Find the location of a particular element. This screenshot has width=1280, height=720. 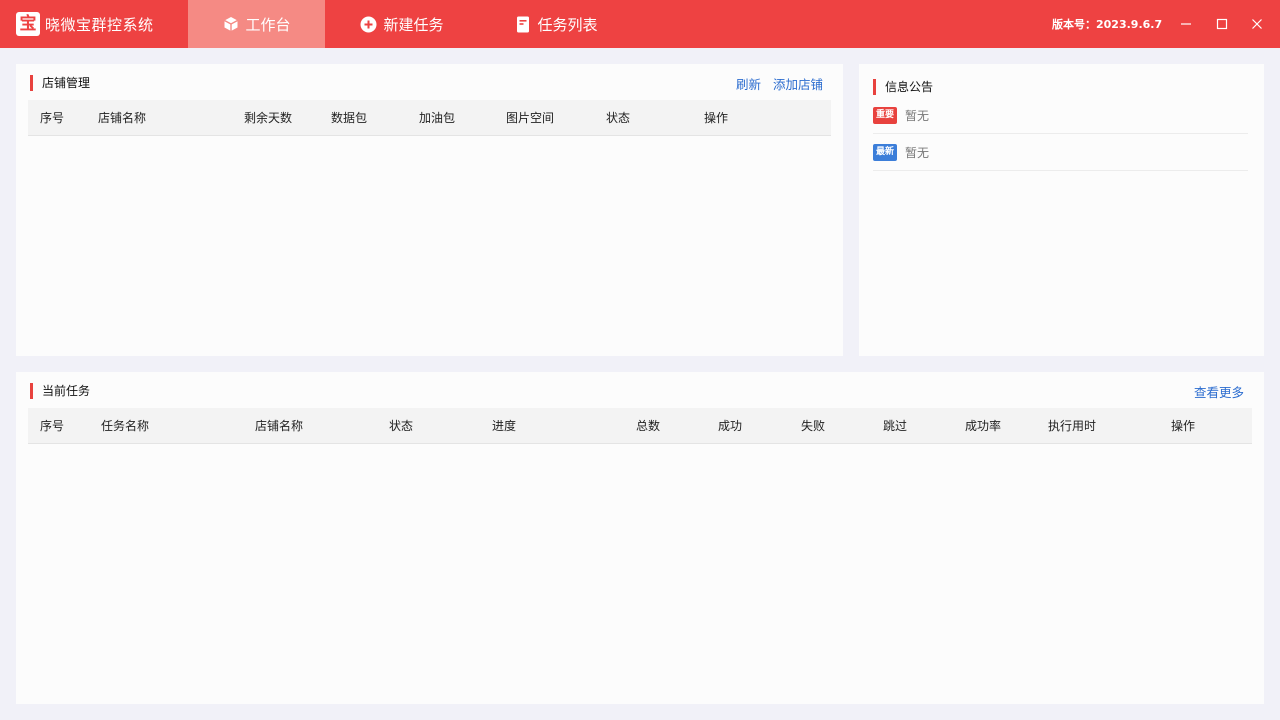

latest-badge: 最新 is located at coordinates (885, 152).